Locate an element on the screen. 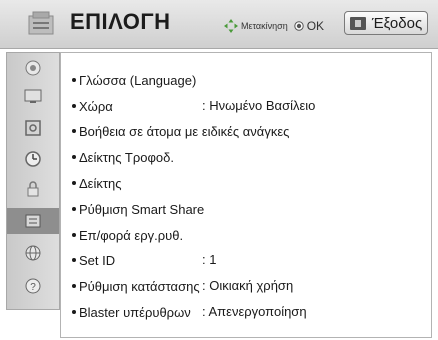 The image size is (438, 340). sidebar-item-channel is located at coordinates (33, 128).